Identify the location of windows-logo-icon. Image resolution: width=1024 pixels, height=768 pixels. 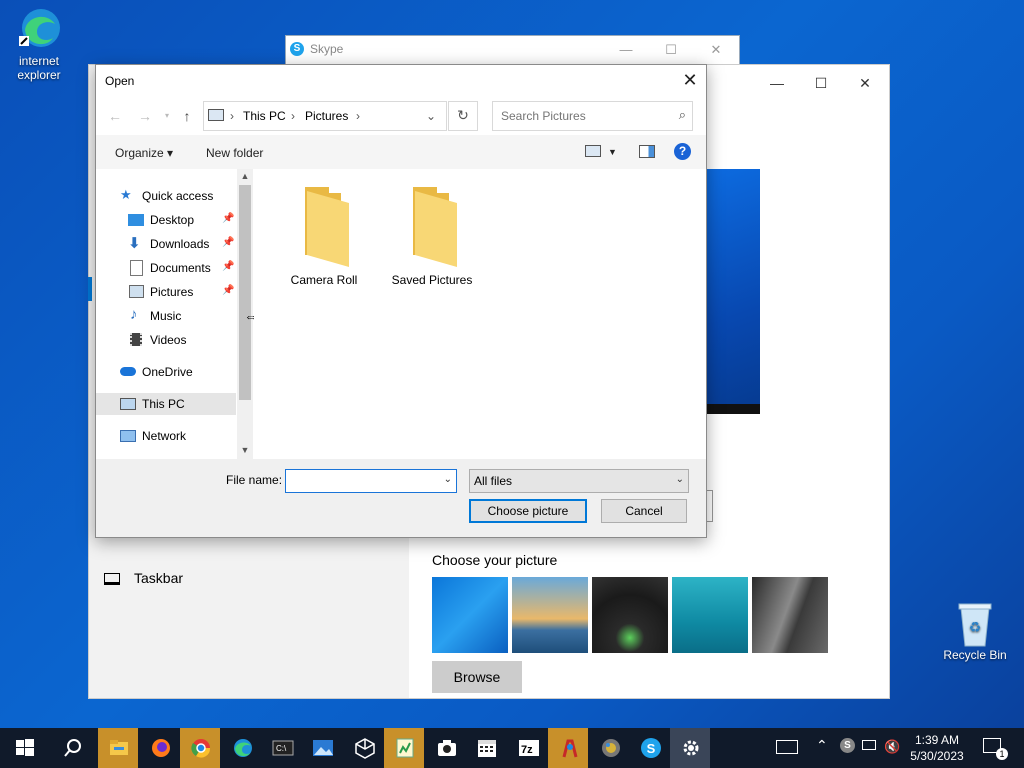
(25, 747).